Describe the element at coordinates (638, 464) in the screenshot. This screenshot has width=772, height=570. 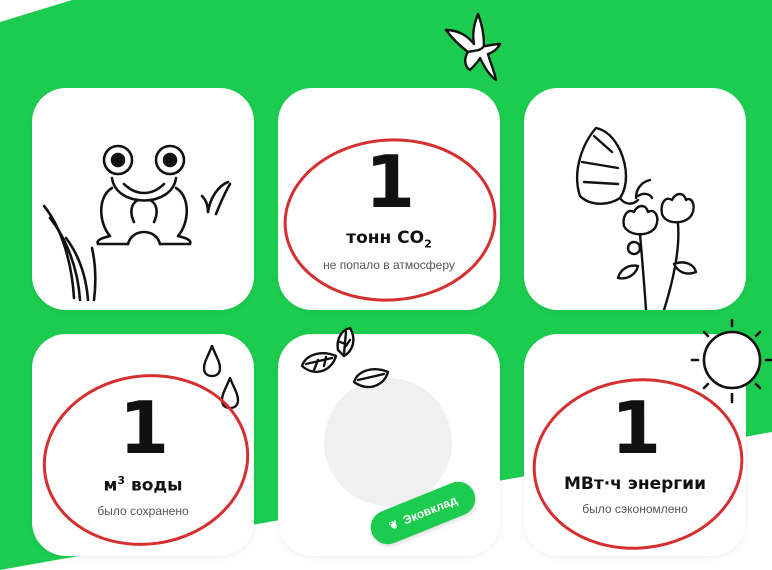
I see `highlight-ring-energy` at that location.